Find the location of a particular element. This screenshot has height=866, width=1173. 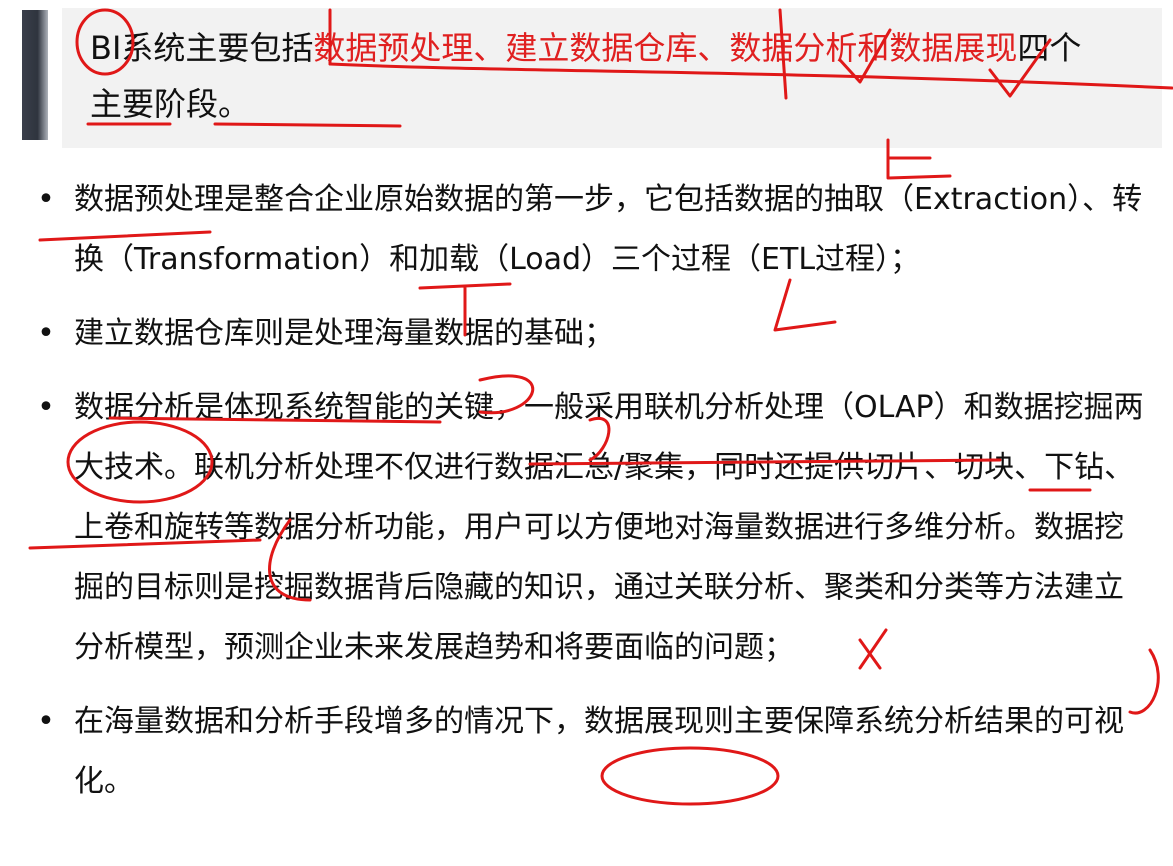

bullet-item: • 在海量数据和分析手段增多的情况下，数据展现则主要保障系统分析结果的可视化。 is located at coordinates (591, 752).